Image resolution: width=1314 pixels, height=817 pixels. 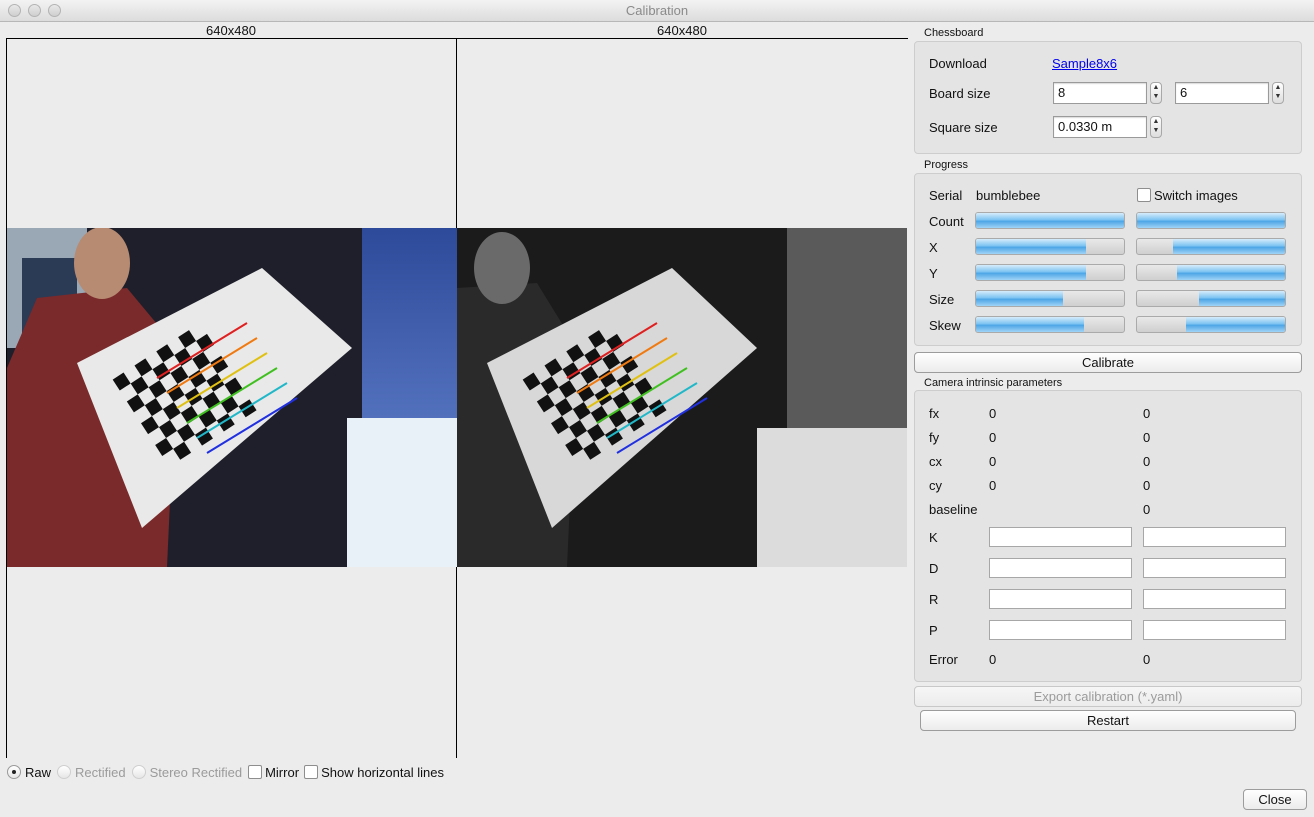 What do you see at coordinates (1100, 127) in the screenshot?
I see `square-size-input: 0.0330 m` at bounding box center [1100, 127].